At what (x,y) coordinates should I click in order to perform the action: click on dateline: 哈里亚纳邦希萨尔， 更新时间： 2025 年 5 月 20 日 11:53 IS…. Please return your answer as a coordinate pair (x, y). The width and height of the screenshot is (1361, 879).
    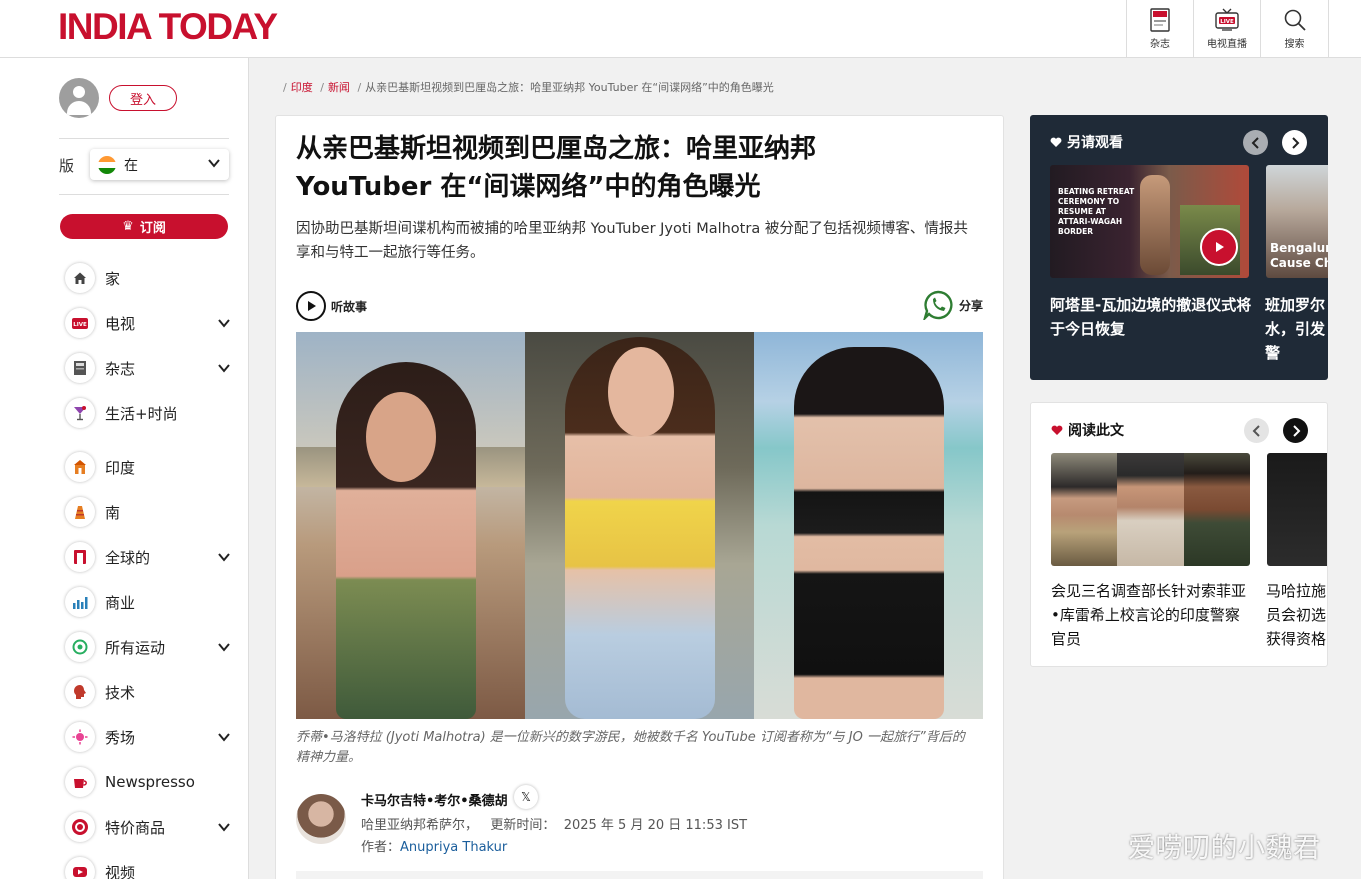
    Looking at the image, I should click on (554, 823).